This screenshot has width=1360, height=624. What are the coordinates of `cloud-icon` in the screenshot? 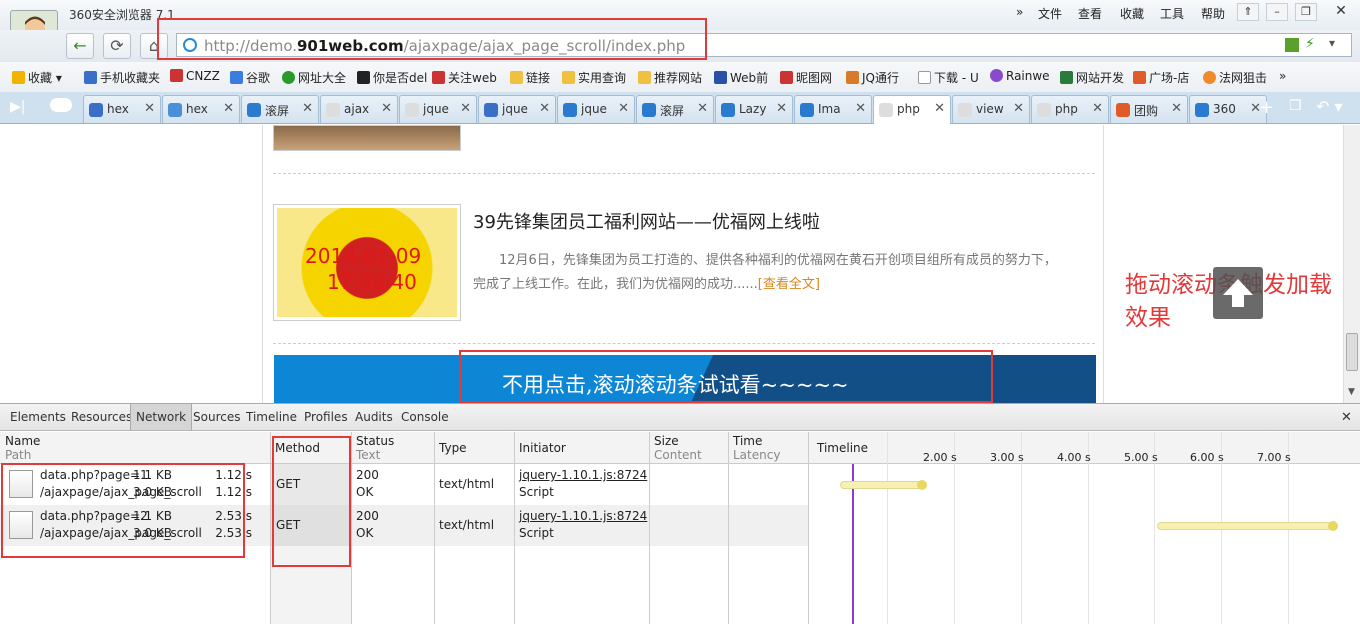 It's located at (61, 105).